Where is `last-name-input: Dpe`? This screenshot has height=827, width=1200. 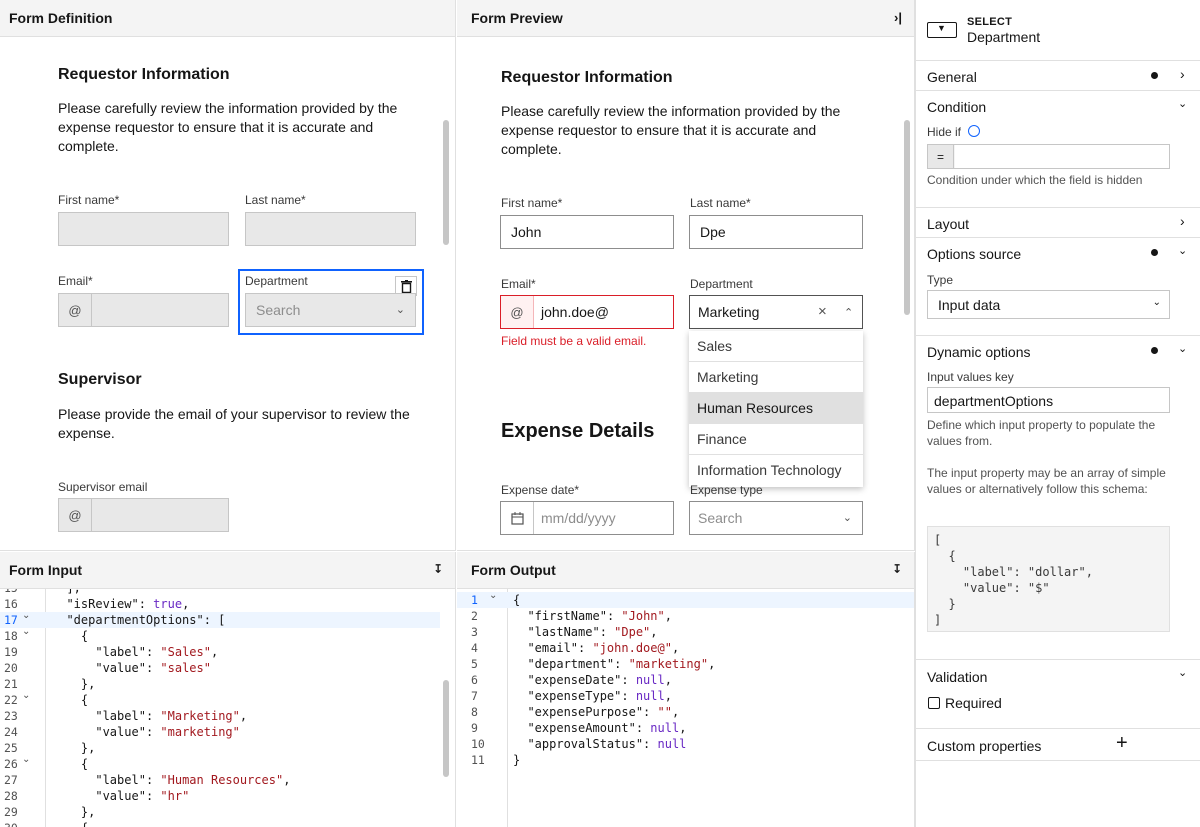
last-name-input: Dpe is located at coordinates (776, 232).